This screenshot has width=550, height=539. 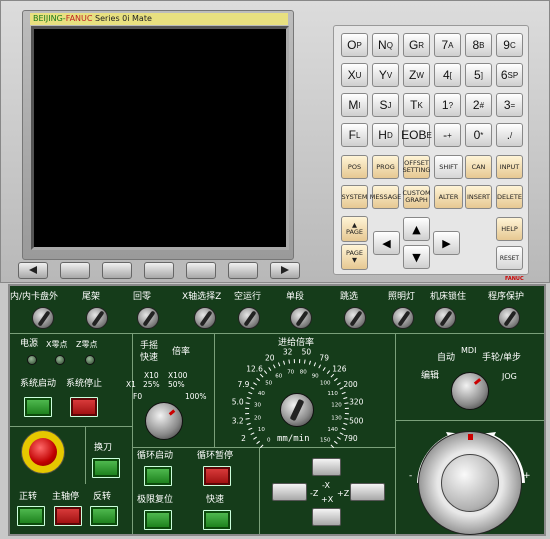 What do you see at coordinates (158, 520) in the screenshot?
I see `limit-reset-button` at bounding box center [158, 520].